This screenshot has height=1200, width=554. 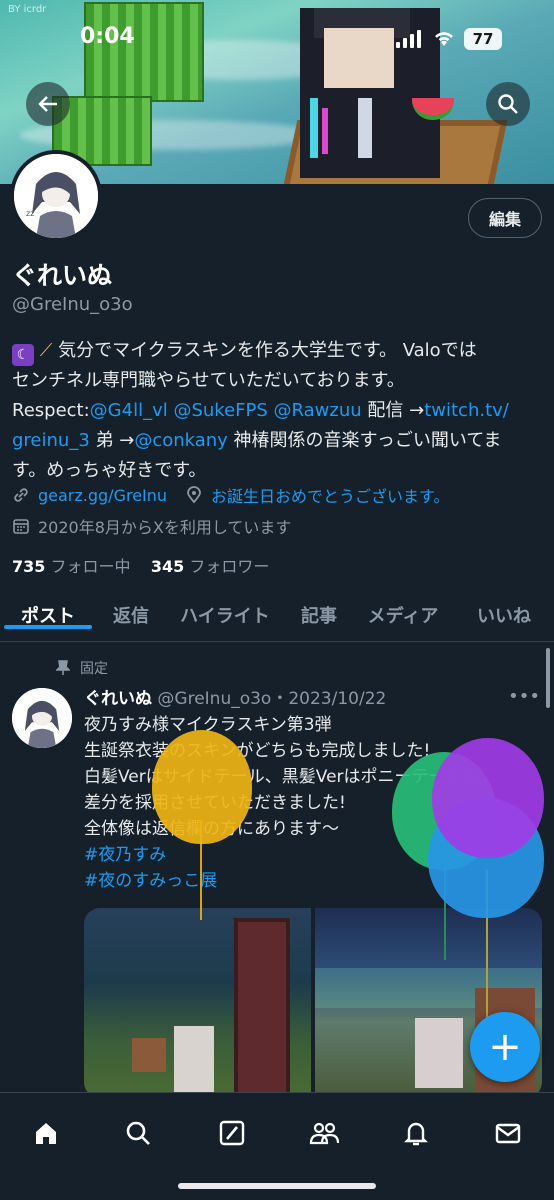 I want to click on profile-avatar: zz, so click(x=56, y=196).